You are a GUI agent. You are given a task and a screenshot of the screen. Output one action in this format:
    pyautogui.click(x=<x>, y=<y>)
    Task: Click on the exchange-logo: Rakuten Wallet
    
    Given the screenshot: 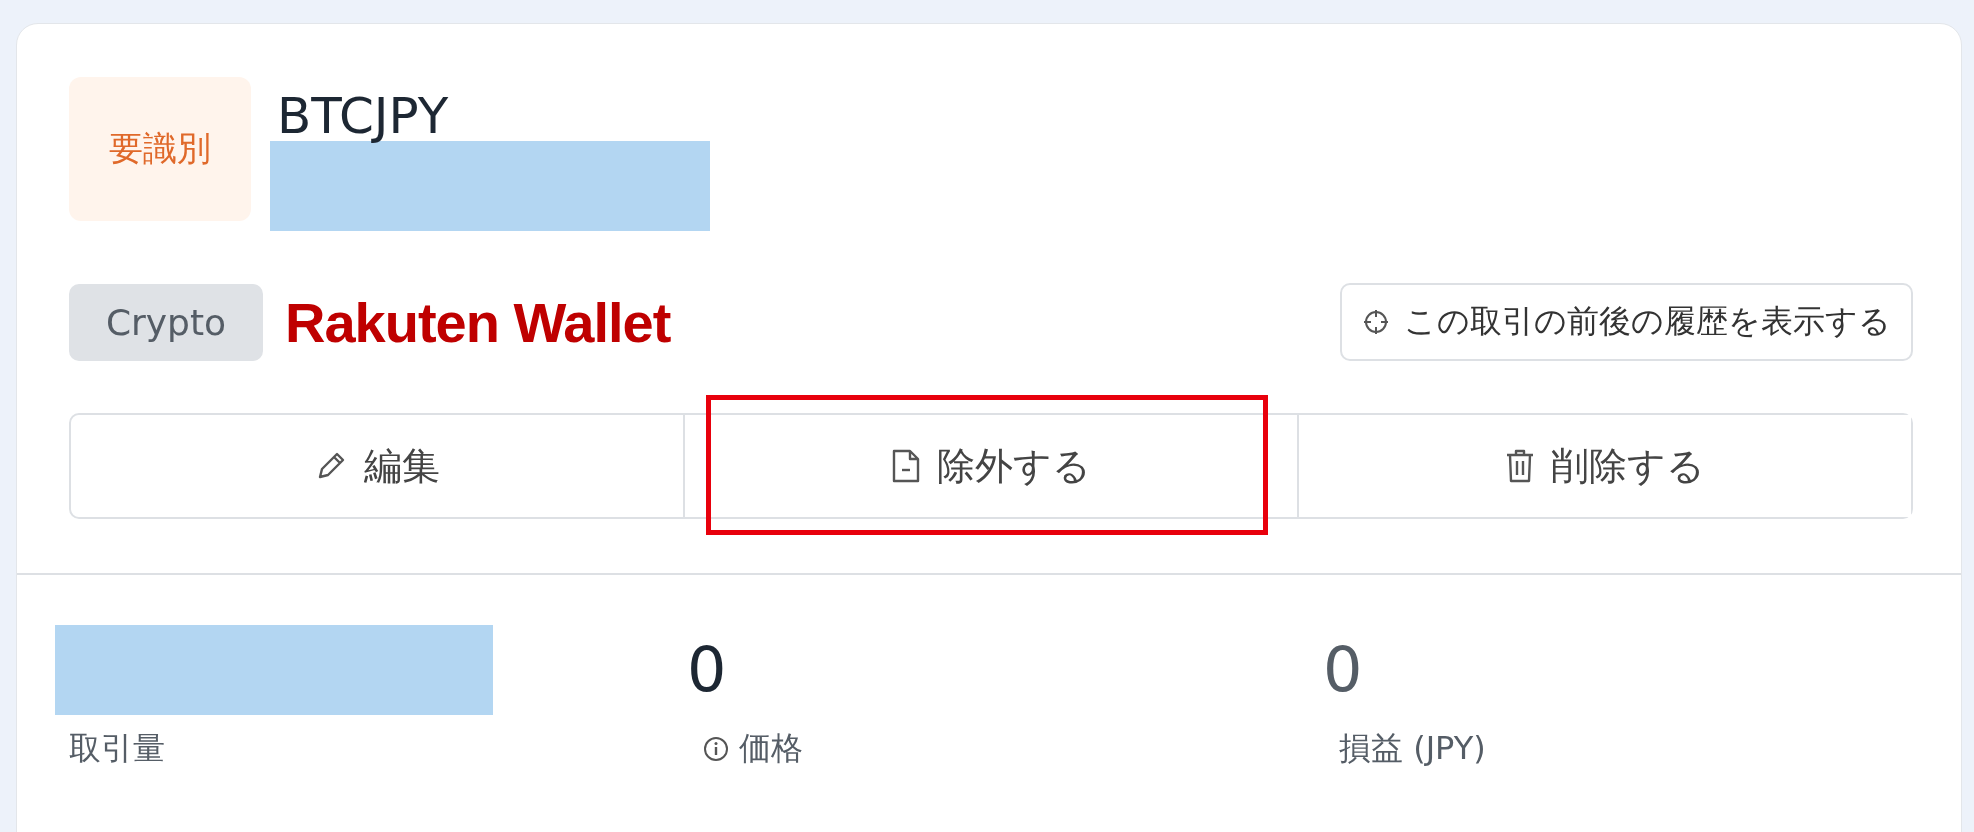 What is the action you would take?
    pyautogui.click(x=478, y=322)
    